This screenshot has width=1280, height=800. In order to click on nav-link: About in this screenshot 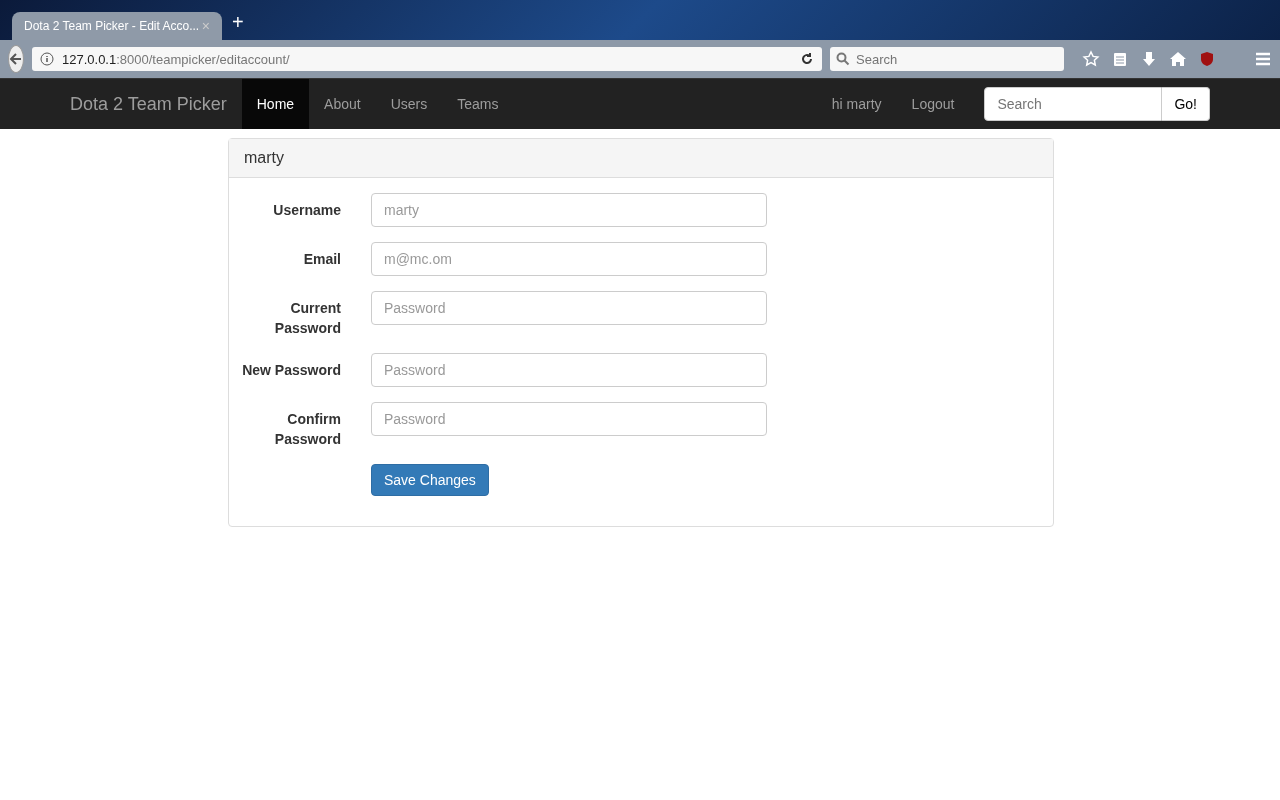, I will do `click(342, 104)`.